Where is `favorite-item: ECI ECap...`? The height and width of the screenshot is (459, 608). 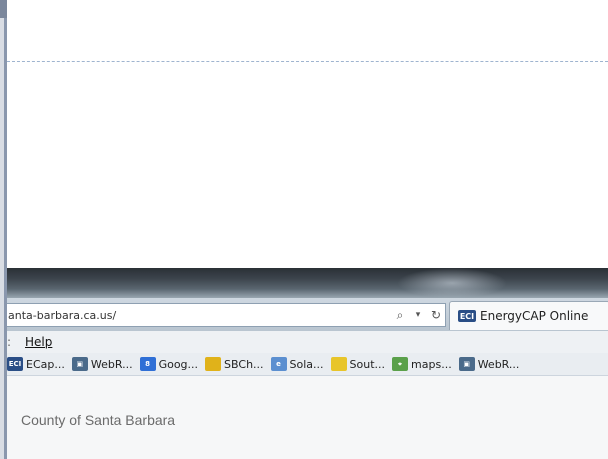
favorite-item: ECI ECap... is located at coordinates (36, 364).